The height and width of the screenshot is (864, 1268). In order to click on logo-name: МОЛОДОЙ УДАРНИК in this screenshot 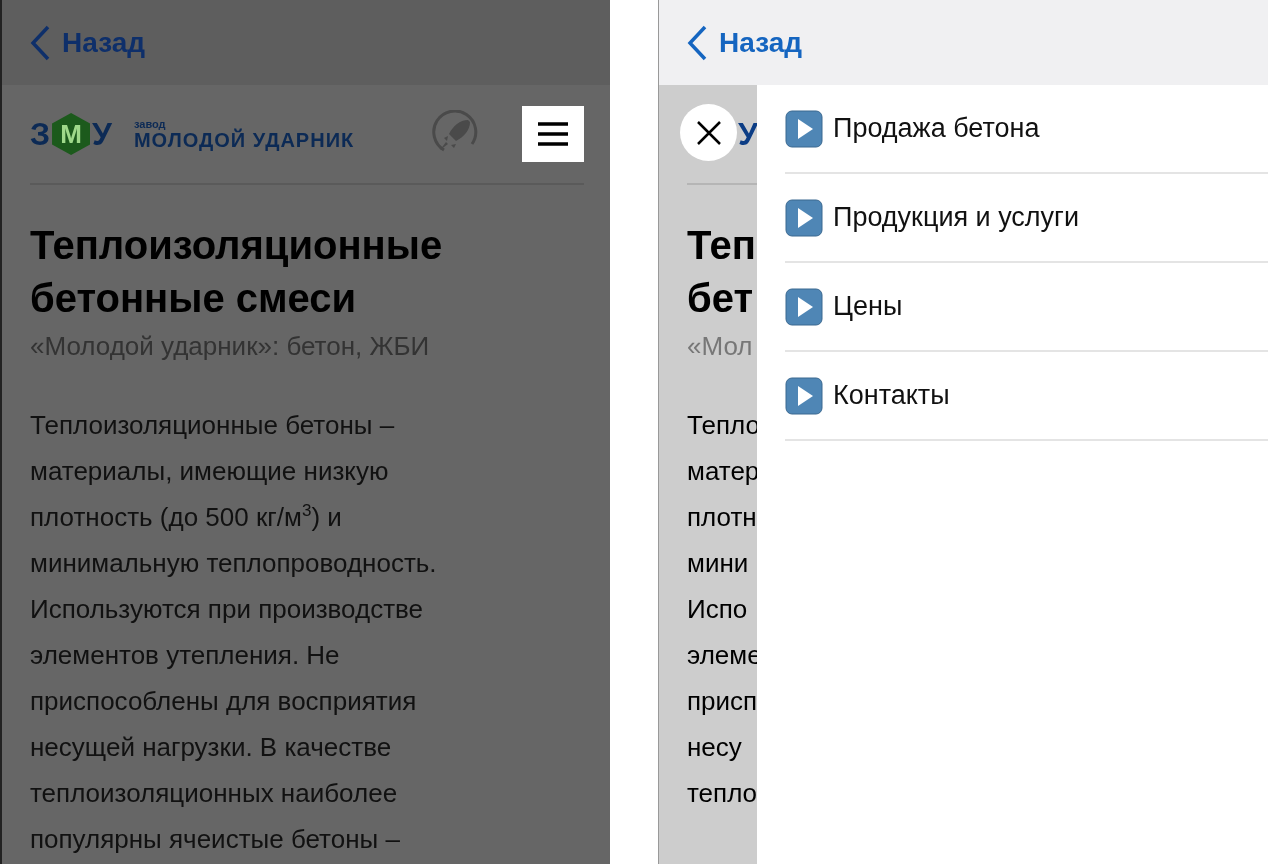, I will do `click(244, 139)`.